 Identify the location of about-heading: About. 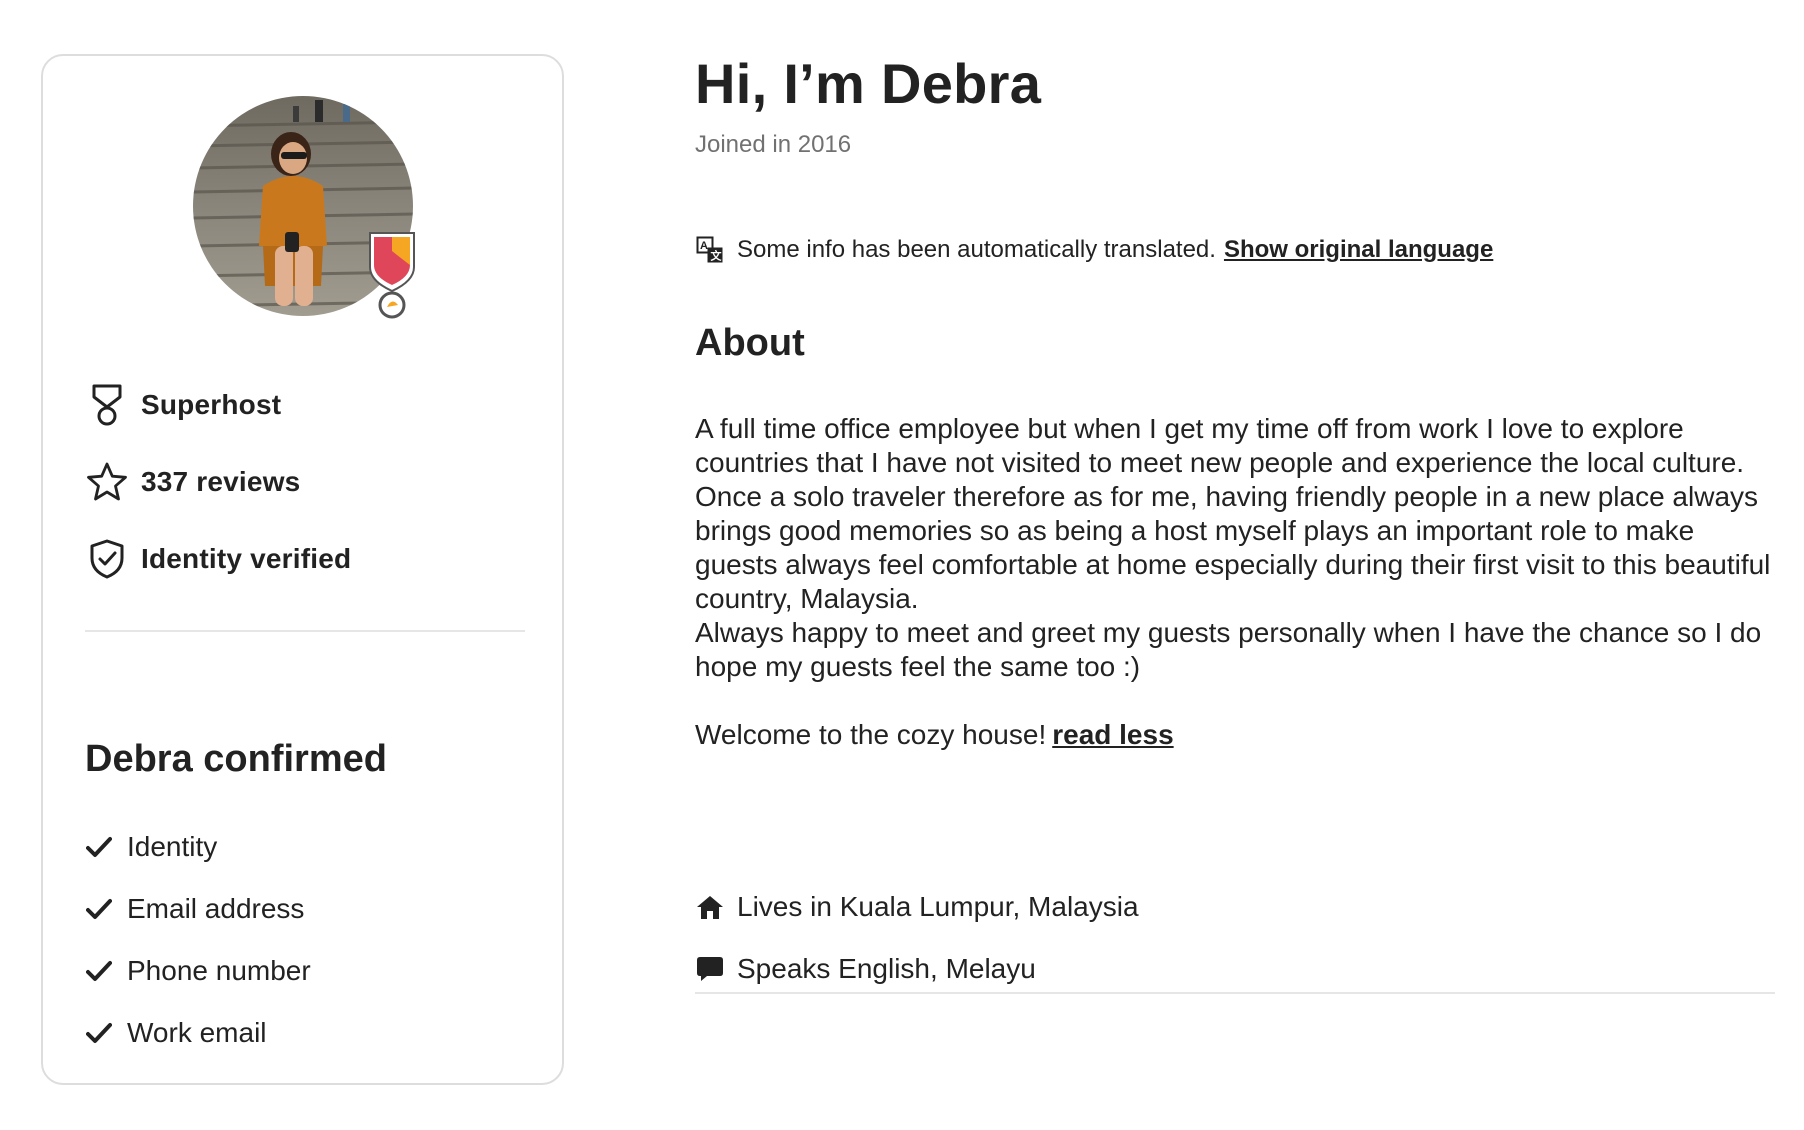
(750, 343).